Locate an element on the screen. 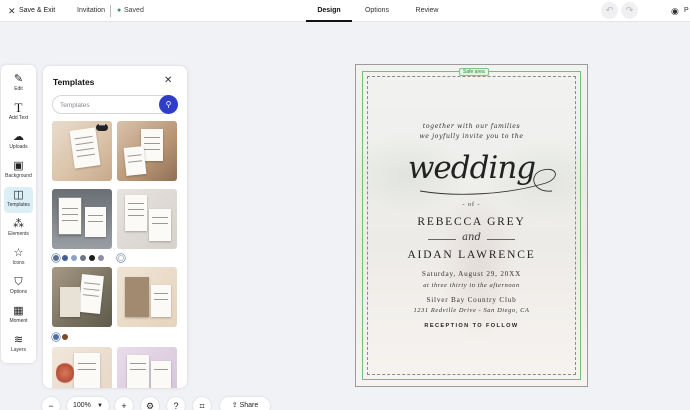 The width and height of the screenshot is (690, 410). more-options-button: ••• is located at coordinates (102, 127).